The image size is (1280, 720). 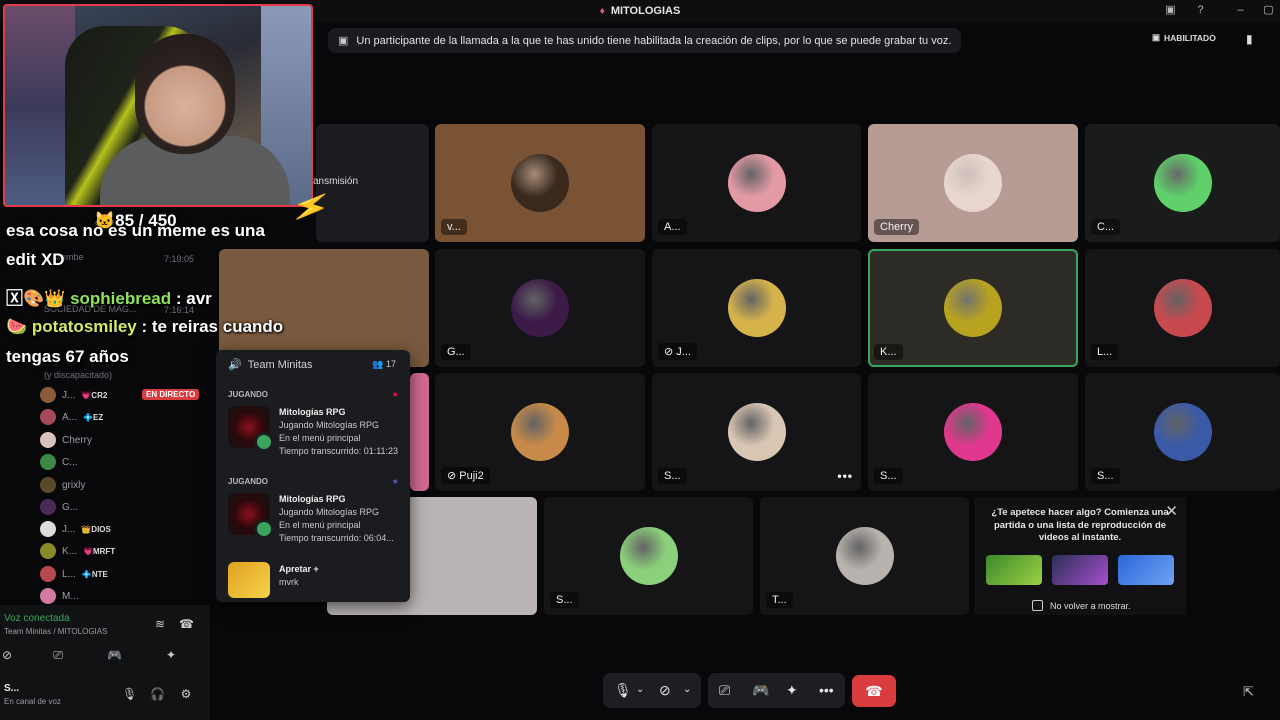 I want to click on help-icon: ?, so click(x=1200, y=10).